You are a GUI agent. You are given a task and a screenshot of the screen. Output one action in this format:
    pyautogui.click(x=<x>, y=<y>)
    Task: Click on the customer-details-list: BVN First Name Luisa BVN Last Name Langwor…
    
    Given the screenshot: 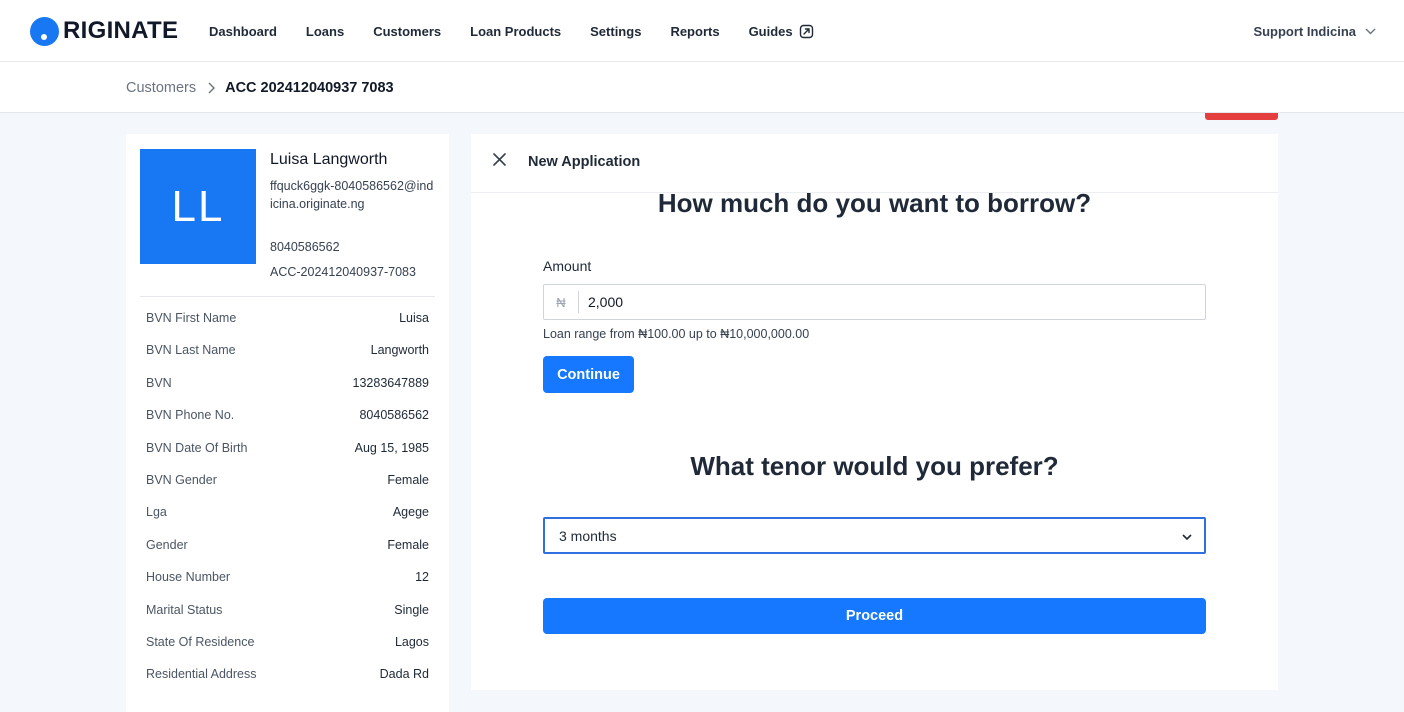 What is the action you would take?
    pyautogui.click(x=287, y=505)
    